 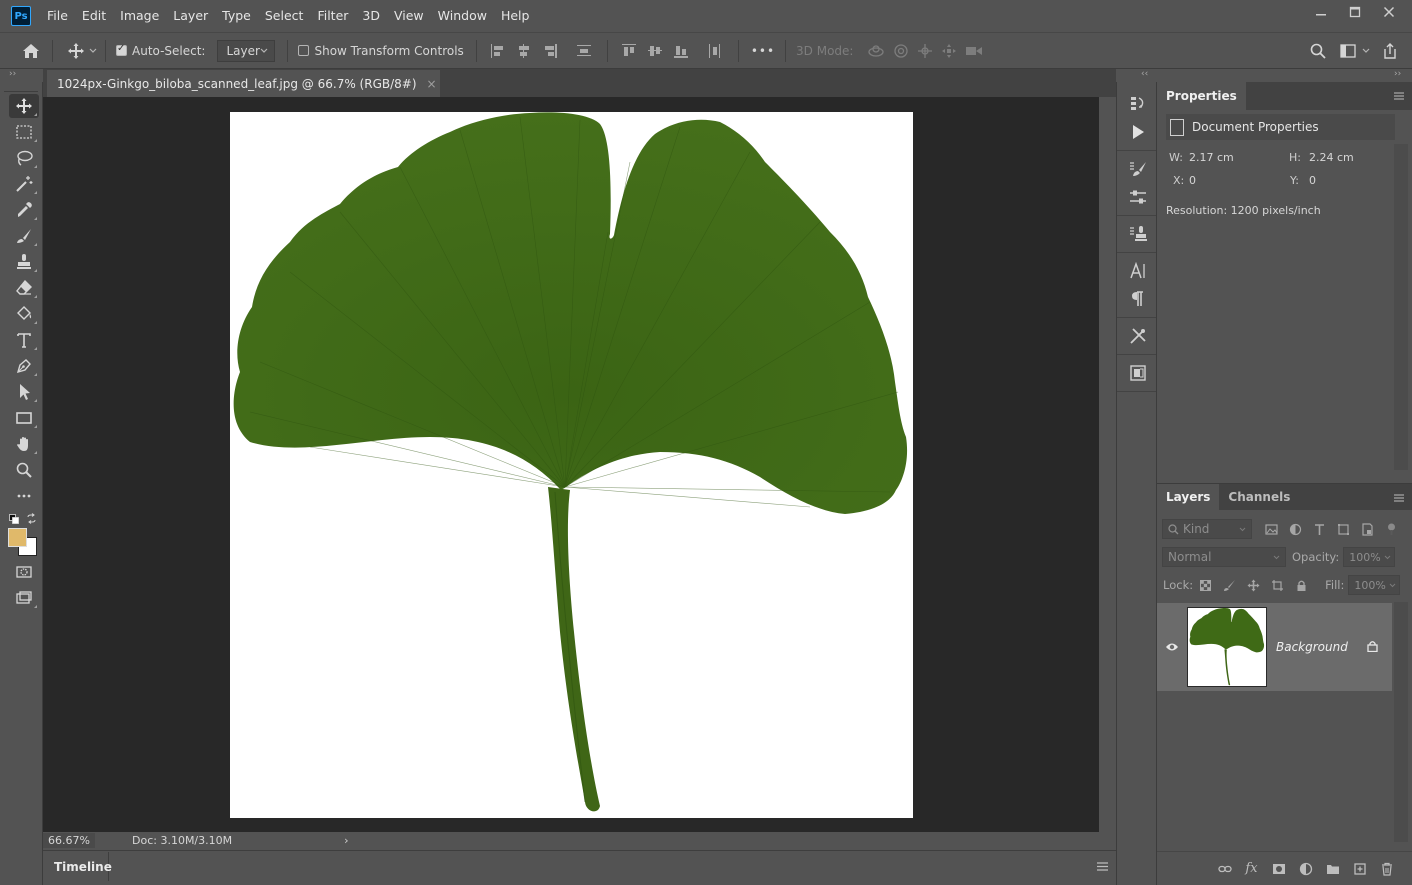 What do you see at coordinates (1192, 180) in the screenshot?
I see `x-value: 0` at bounding box center [1192, 180].